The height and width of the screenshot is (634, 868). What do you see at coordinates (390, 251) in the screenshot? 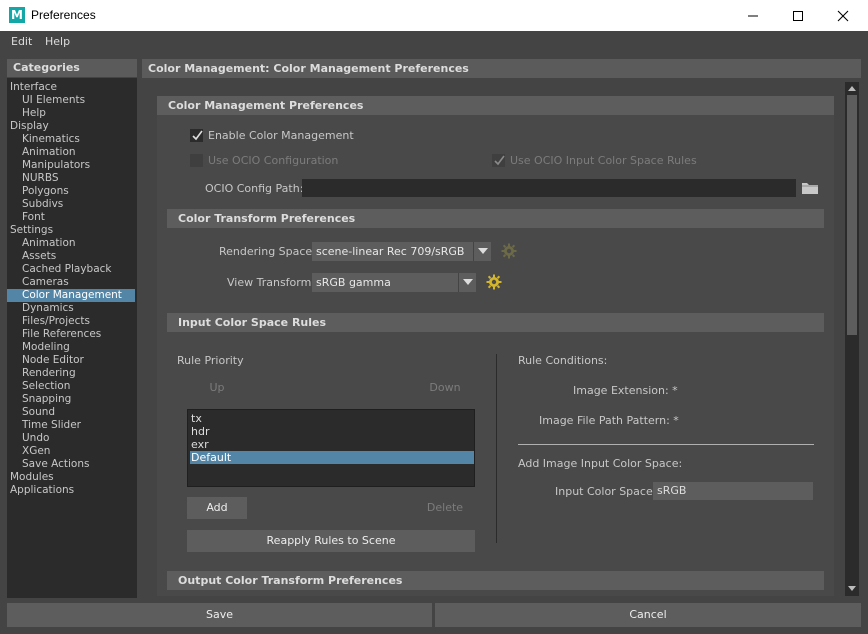
I see `rendering-space-value: scene-linear Rec 709/sRGB` at bounding box center [390, 251].